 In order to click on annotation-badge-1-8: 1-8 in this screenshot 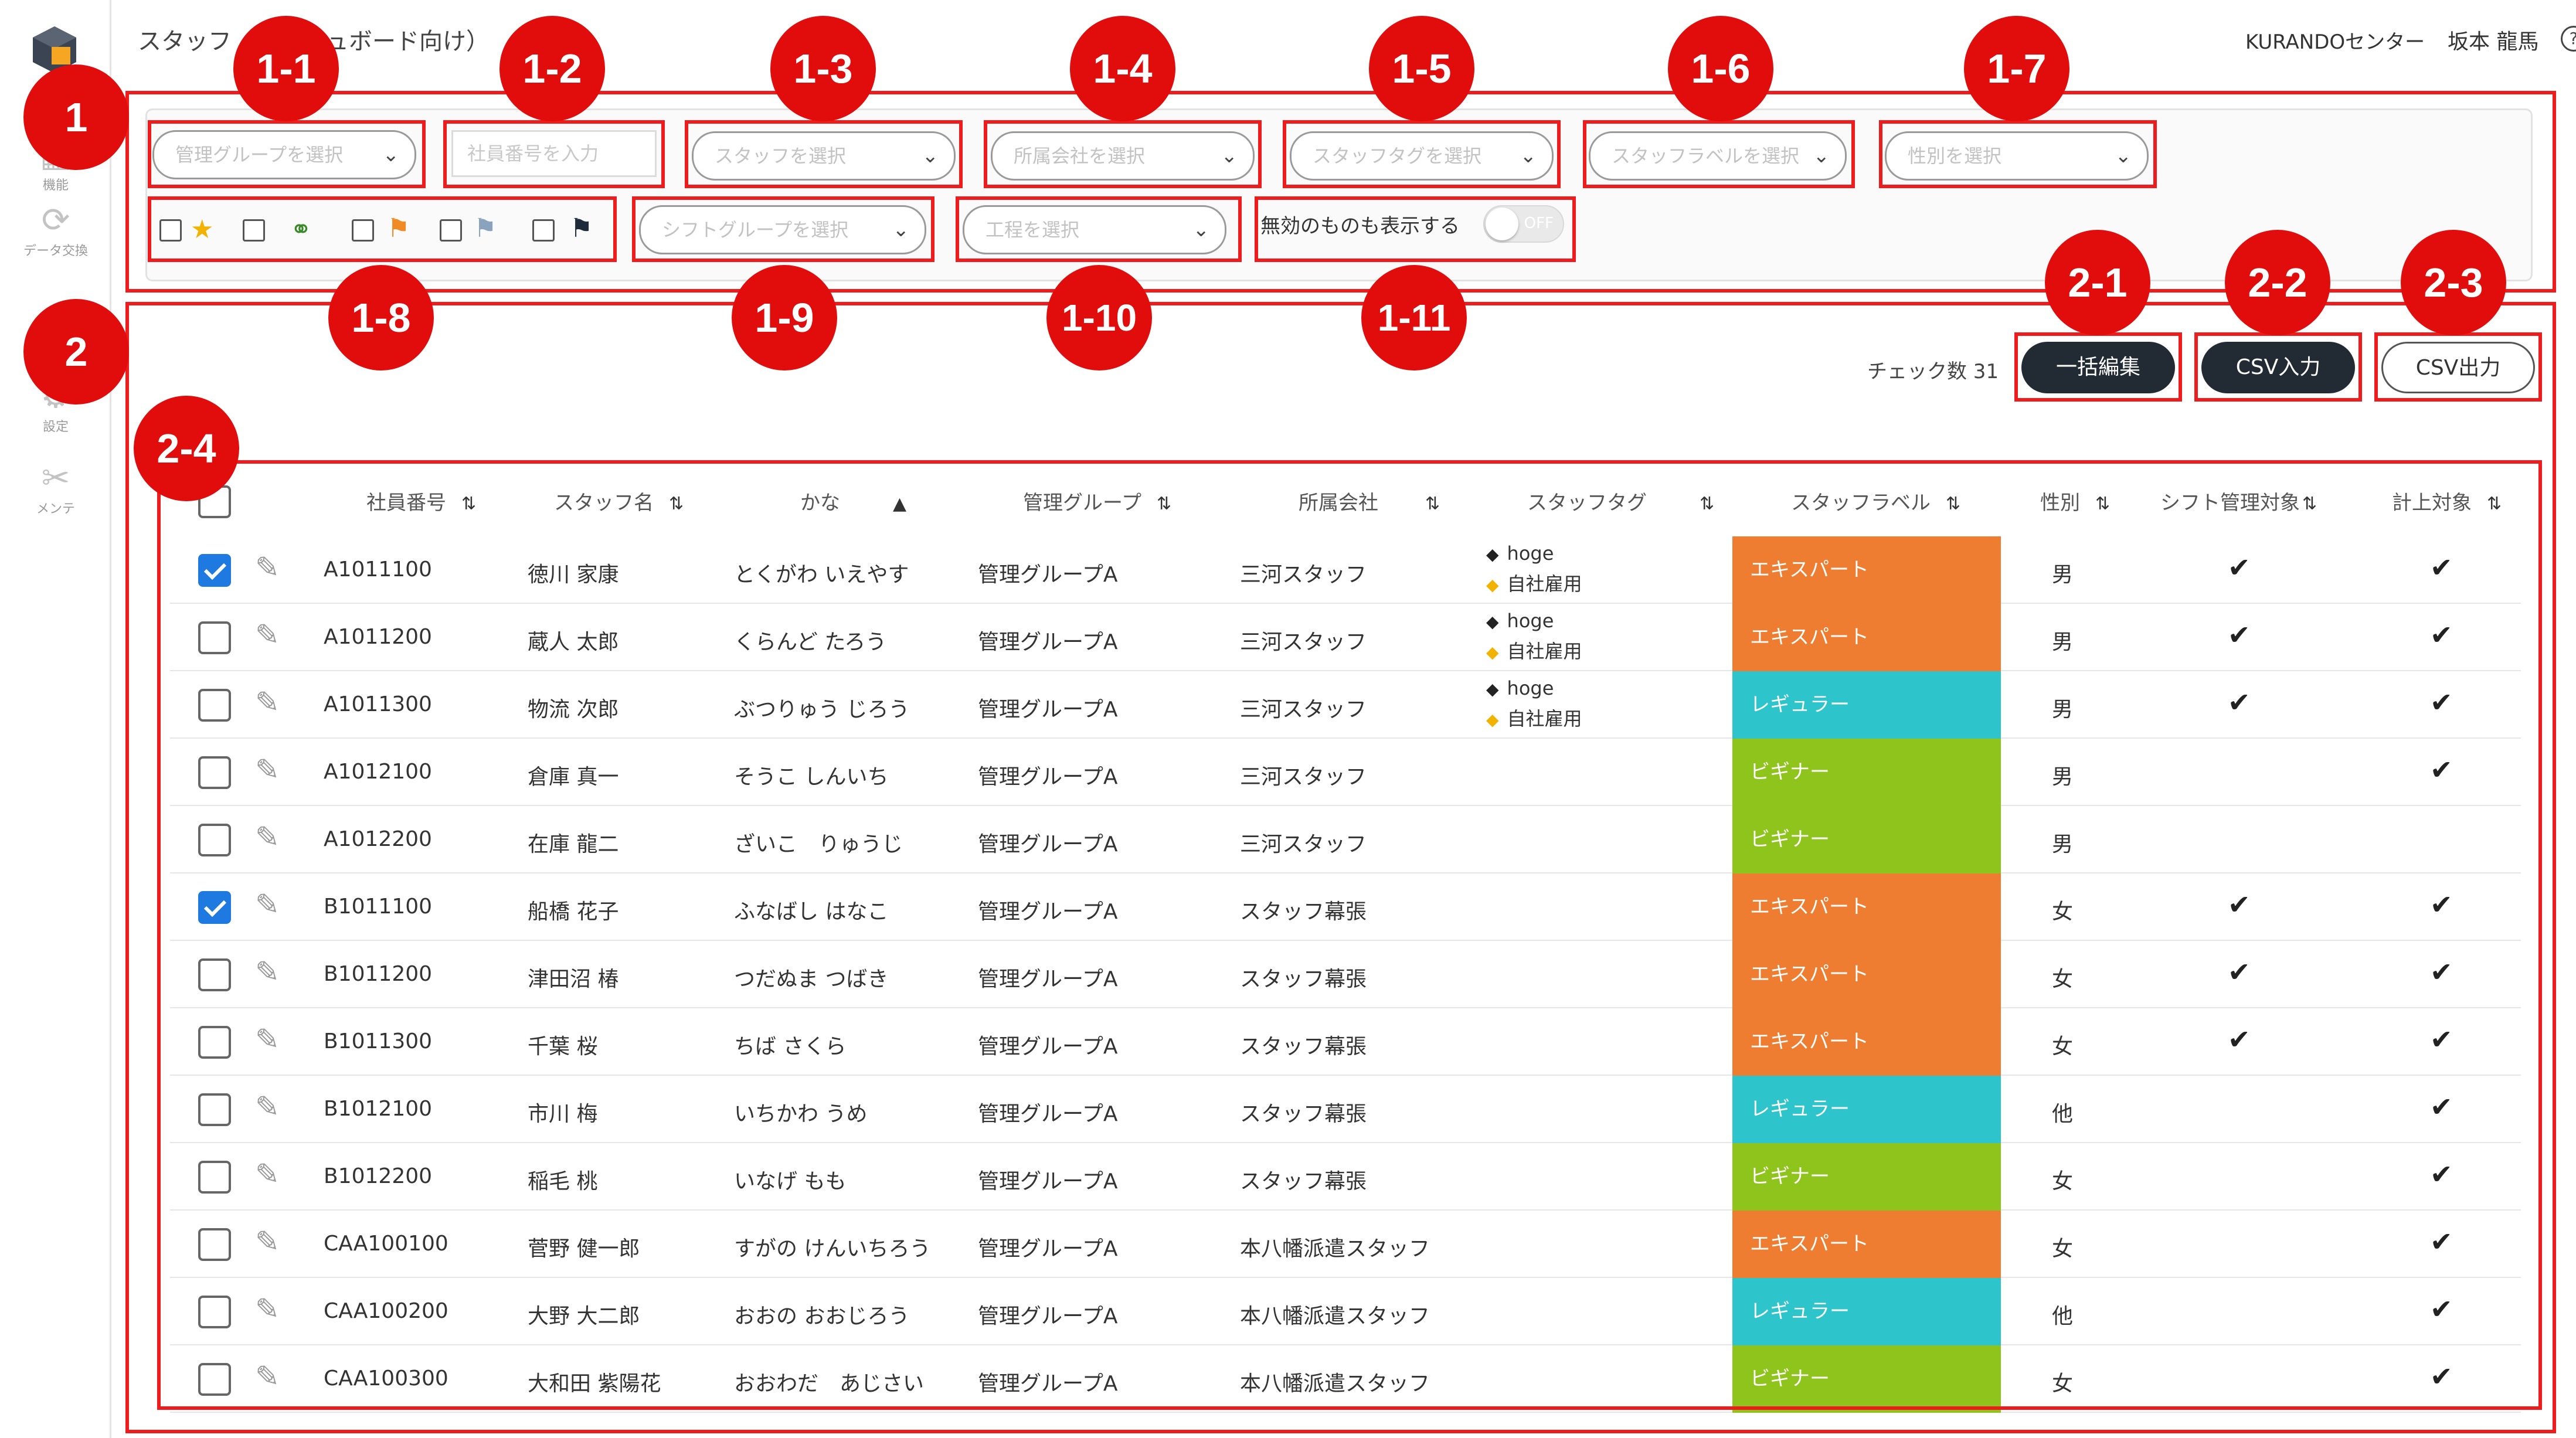, I will do `click(381, 317)`.